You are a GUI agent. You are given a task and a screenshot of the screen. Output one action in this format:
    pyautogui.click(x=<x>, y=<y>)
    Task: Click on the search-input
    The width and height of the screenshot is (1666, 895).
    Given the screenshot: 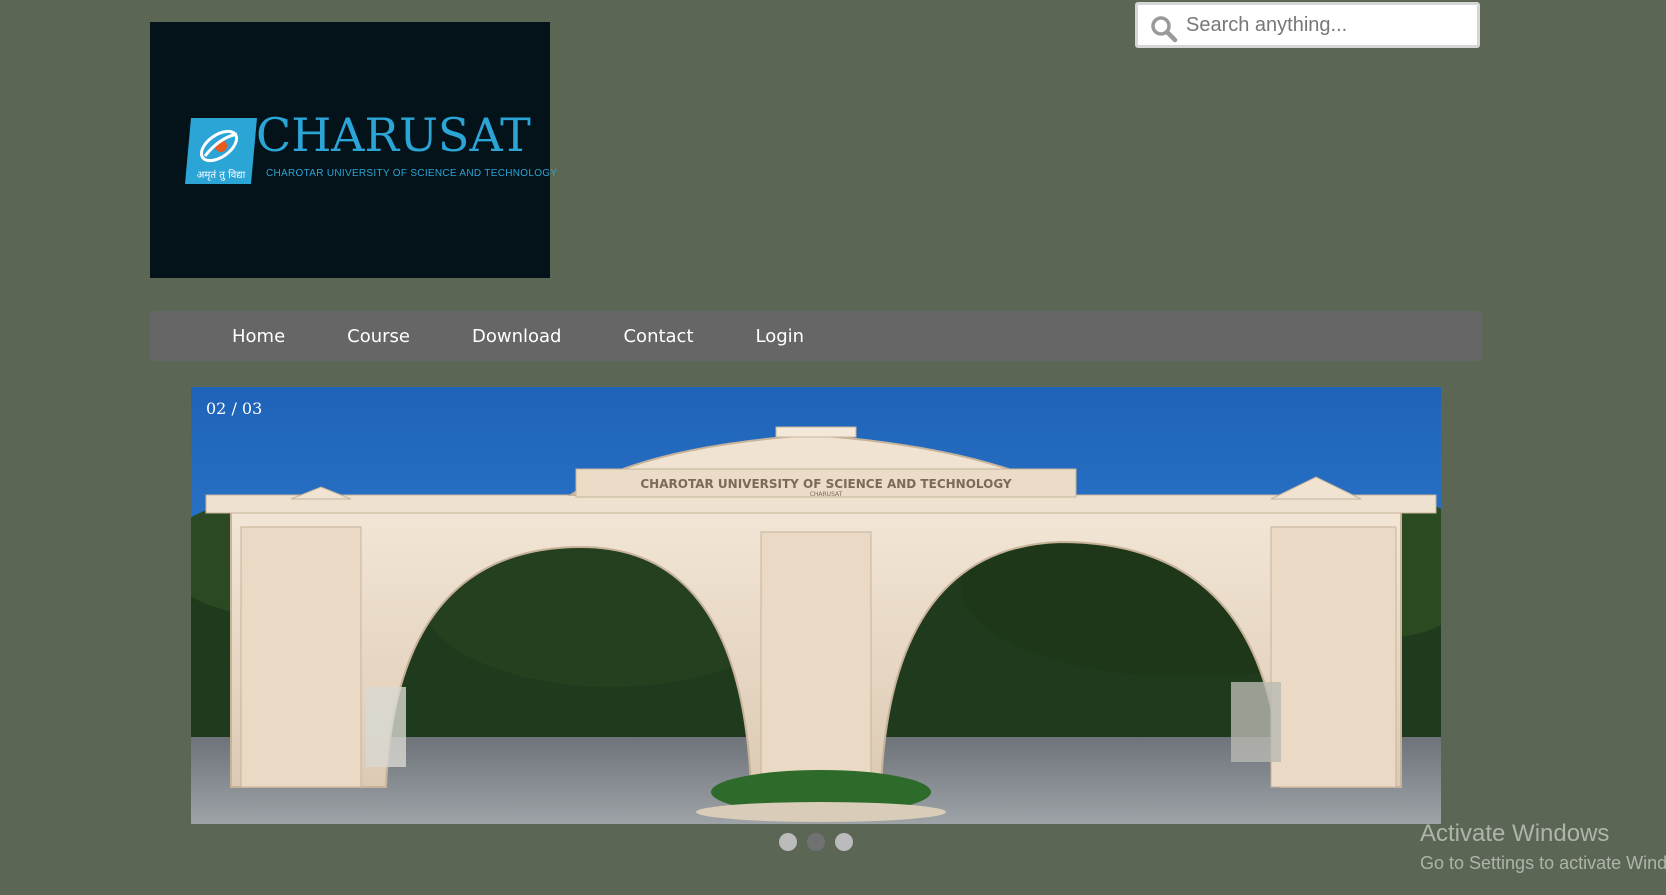 What is the action you would take?
    pyautogui.click(x=1328, y=25)
    